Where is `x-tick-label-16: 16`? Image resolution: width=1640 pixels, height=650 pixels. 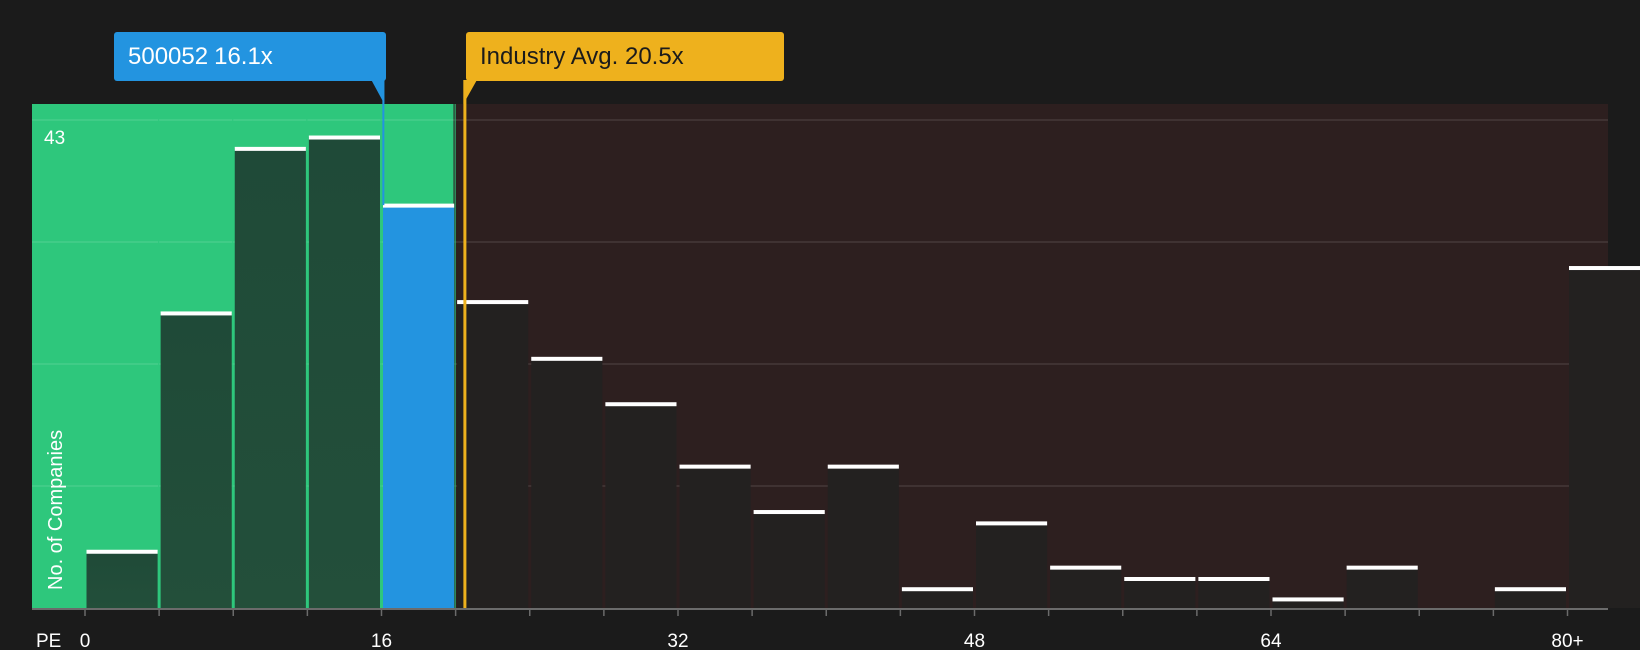 x-tick-label-16: 16 is located at coordinates (381, 640).